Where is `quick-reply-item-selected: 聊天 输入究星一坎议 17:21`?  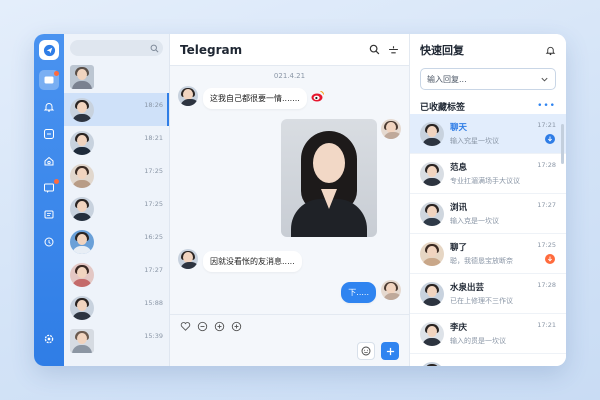
quick-reply-item-selected: 聊天 输入究星一坎议 17:21 is located at coordinates (488, 134).